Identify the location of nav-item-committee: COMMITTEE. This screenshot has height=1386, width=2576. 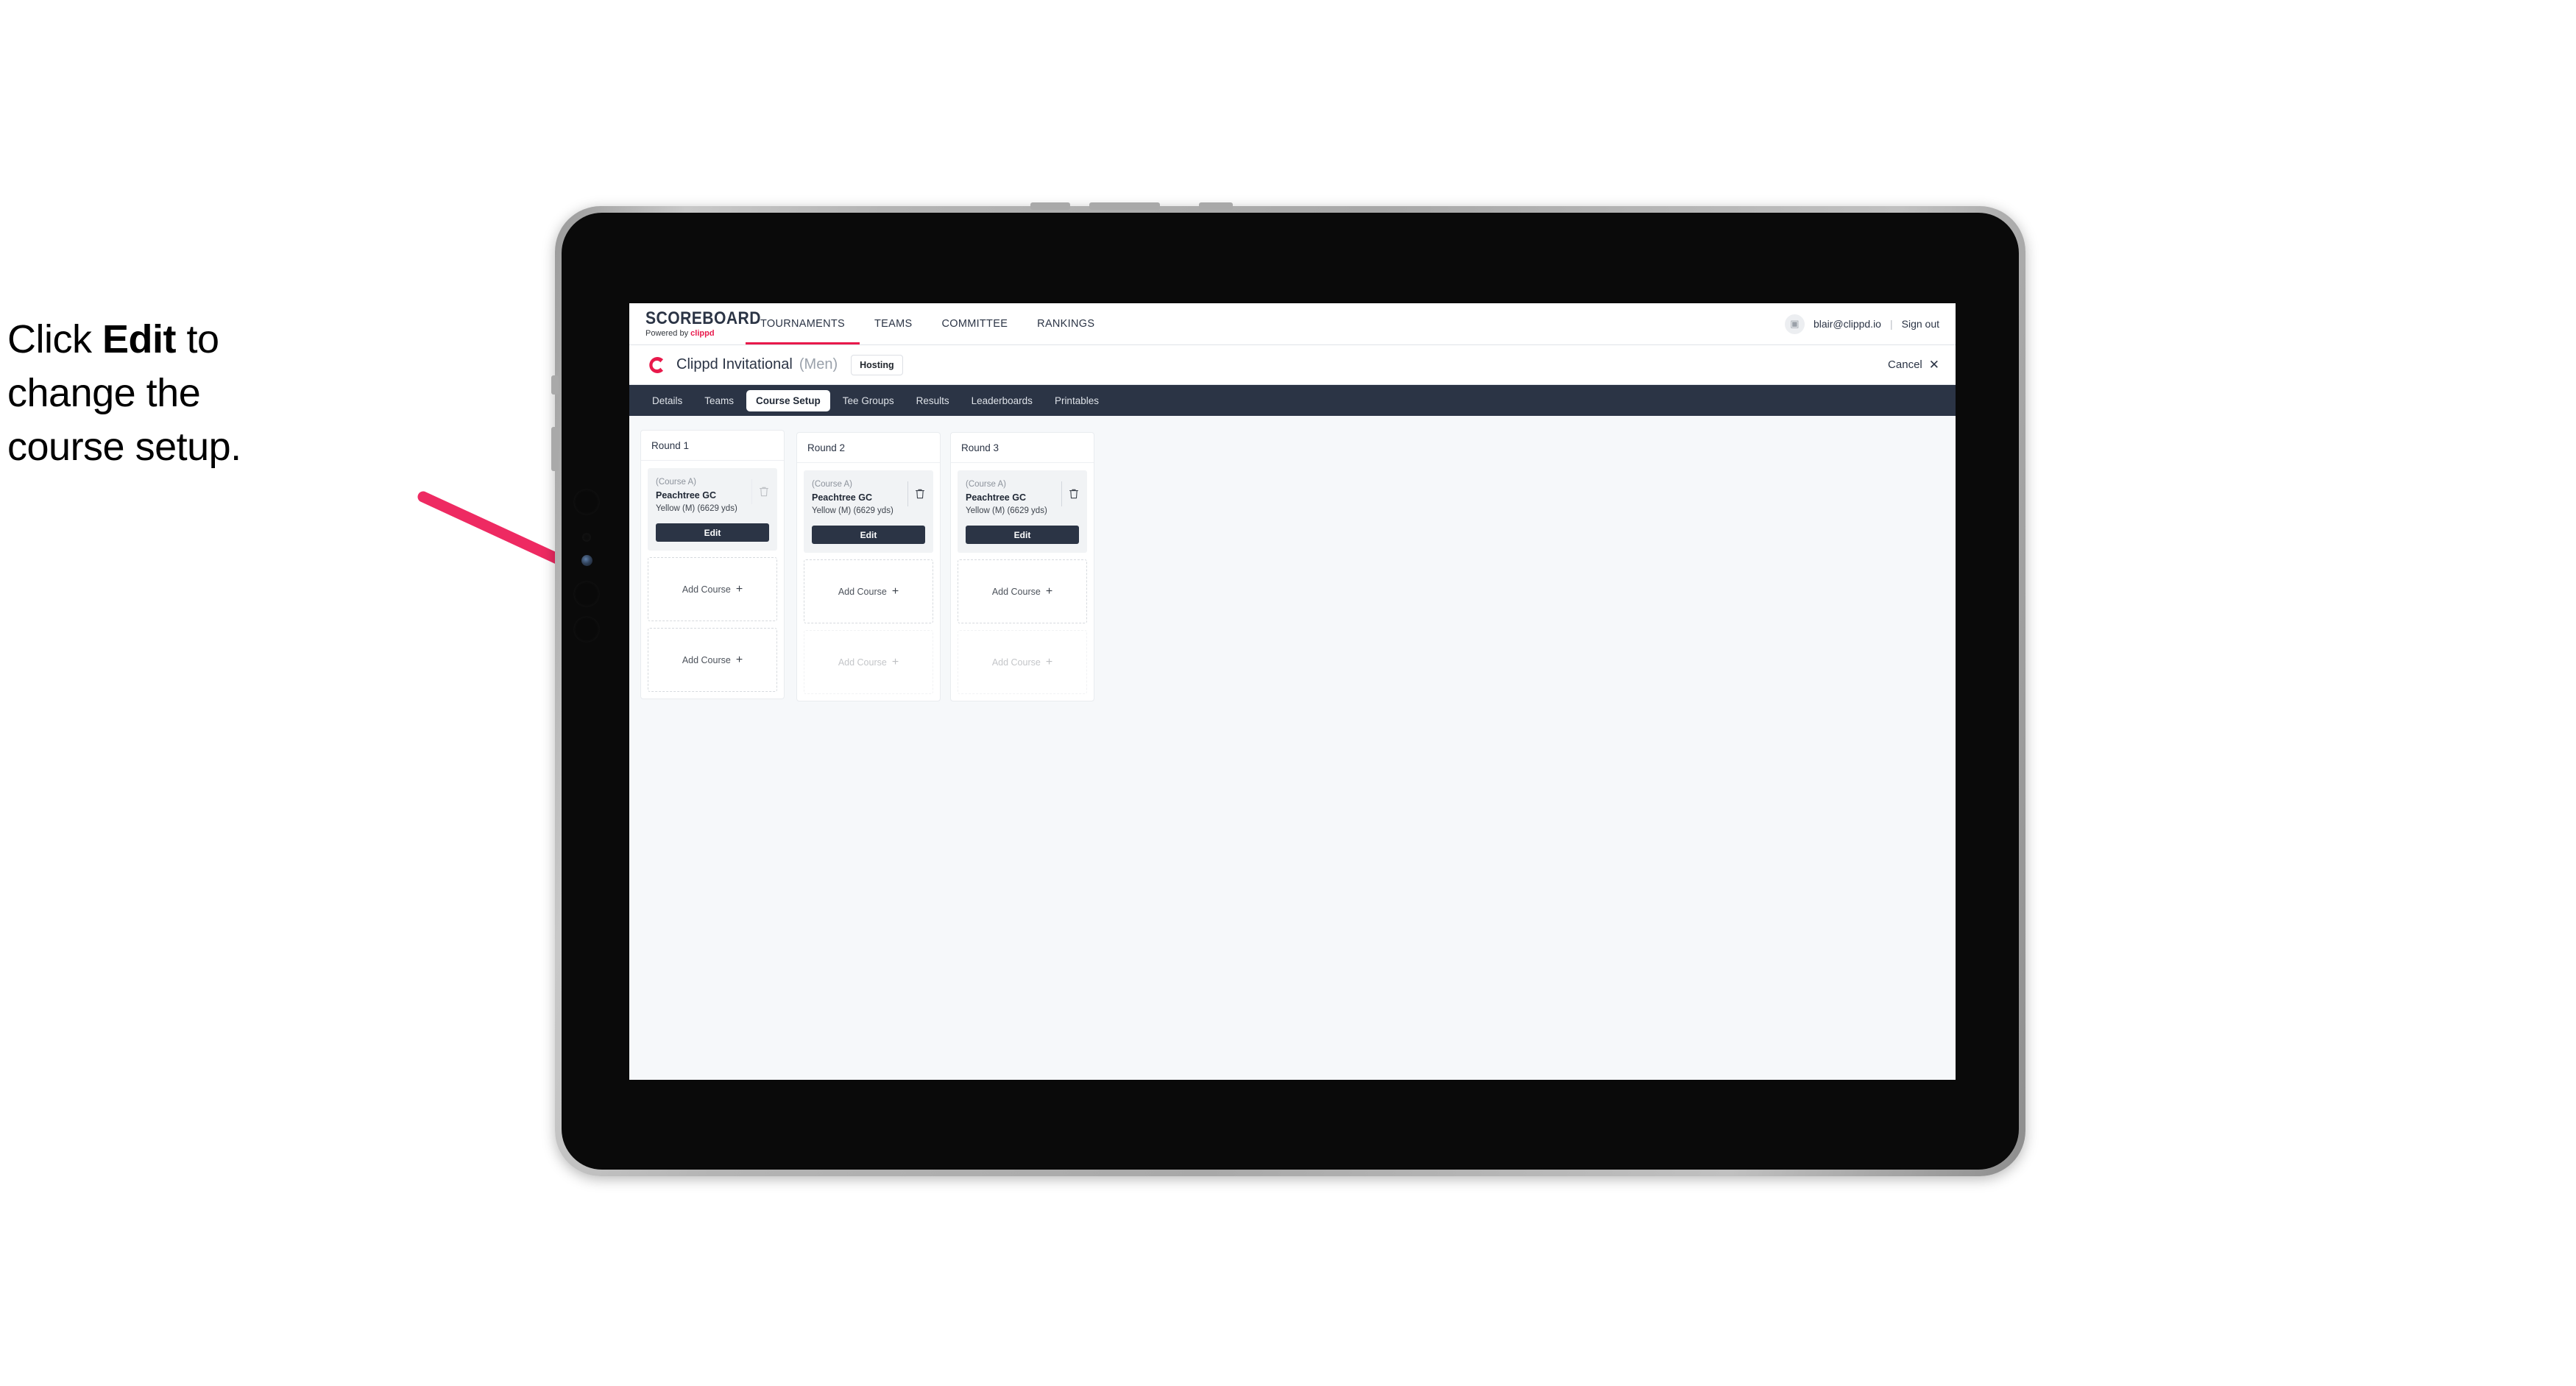
(974, 323).